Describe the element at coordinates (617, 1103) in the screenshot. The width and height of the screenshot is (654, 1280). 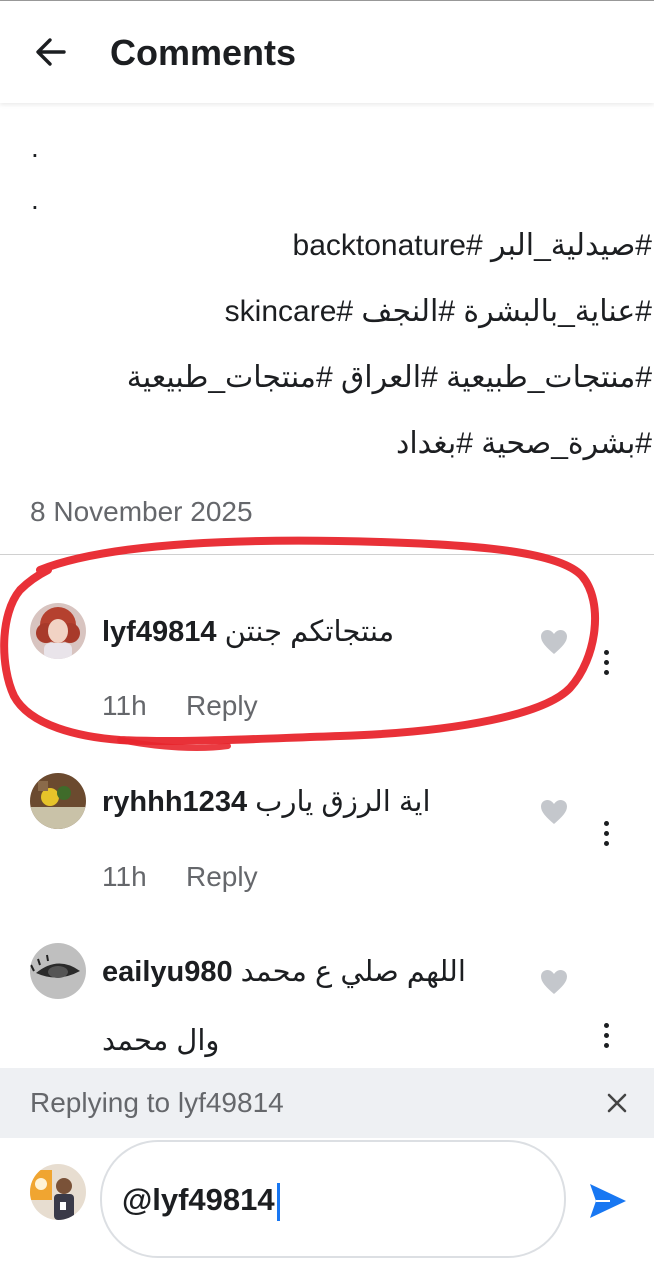
I see `close-icon` at that location.